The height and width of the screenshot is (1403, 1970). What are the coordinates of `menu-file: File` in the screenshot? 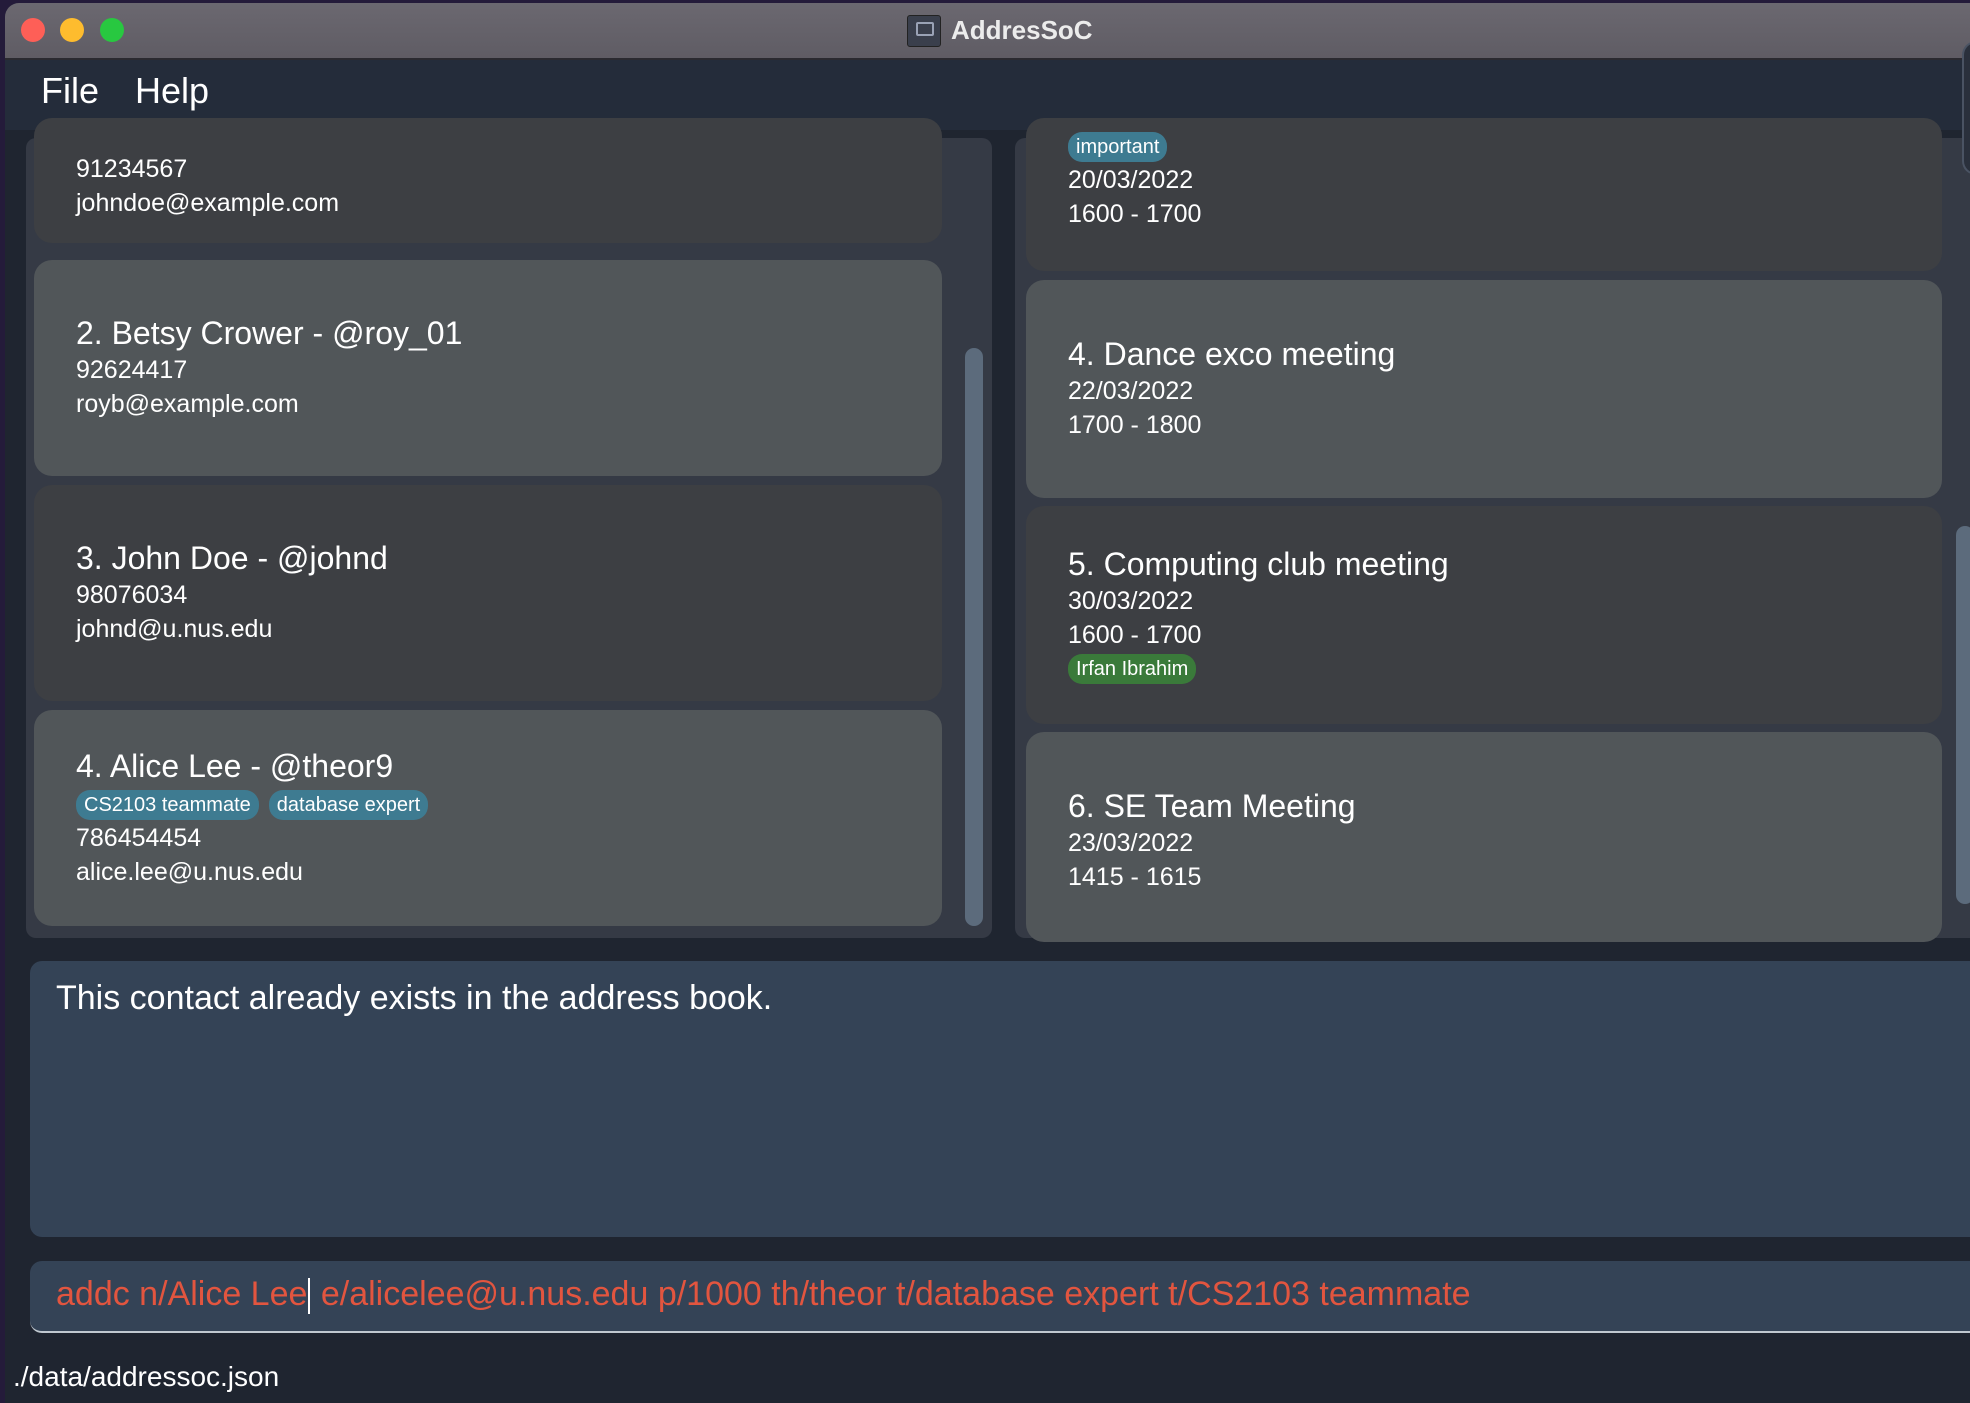 It's located at (70, 91).